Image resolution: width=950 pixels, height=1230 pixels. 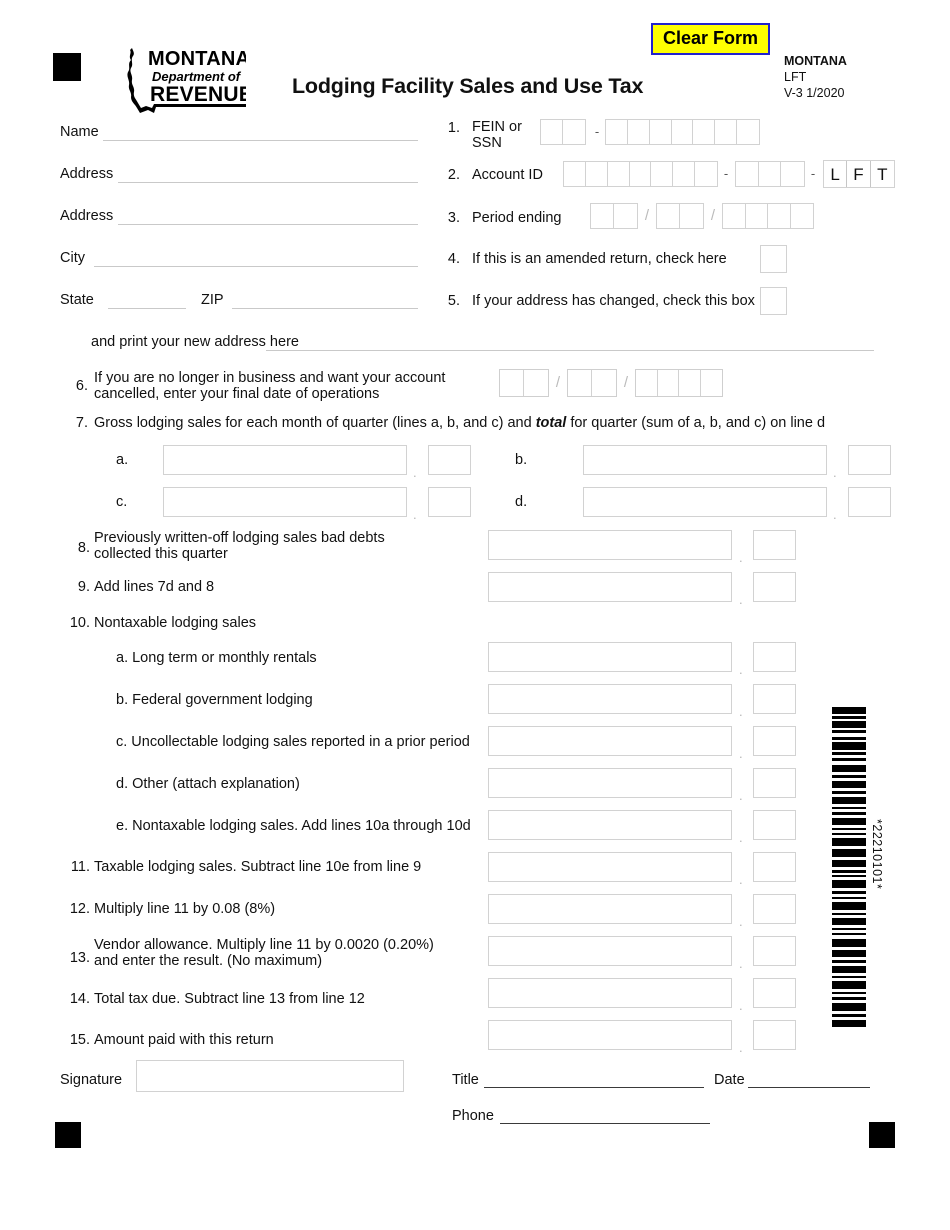 What do you see at coordinates (814, 93) in the screenshot?
I see `form-revision: V-3 1/2020` at bounding box center [814, 93].